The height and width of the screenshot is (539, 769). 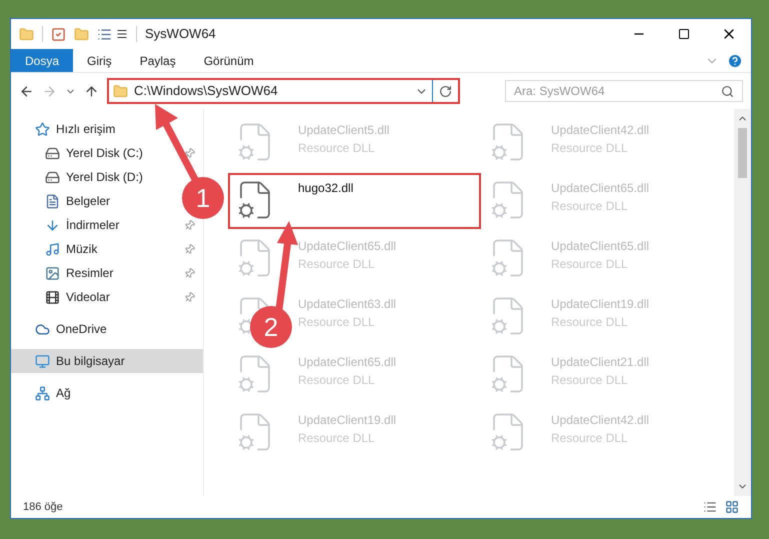 What do you see at coordinates (99, 60) in the screenshot?
I see `ribbon-tab: Giriş` at bounding box center [99, 60].